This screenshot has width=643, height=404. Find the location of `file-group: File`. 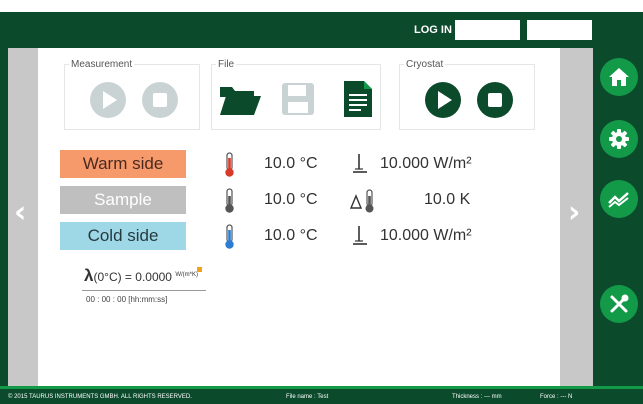

file-group: File is located at coordinates (296, 94).